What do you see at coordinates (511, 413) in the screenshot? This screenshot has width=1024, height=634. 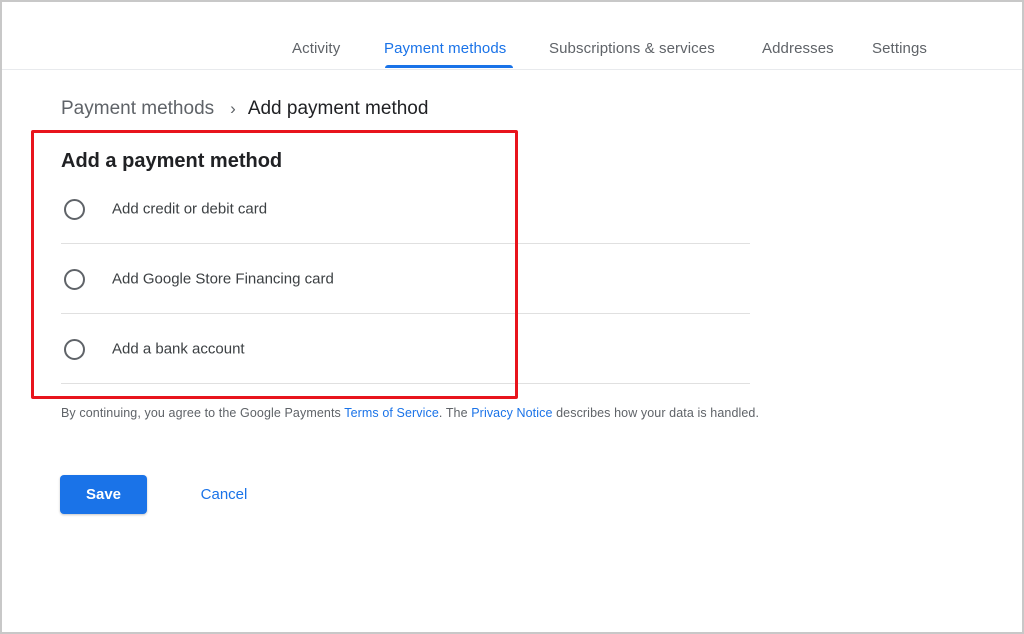 I see `privacy-notice-link: Privacy Notice` at bounding box center [511, 413].